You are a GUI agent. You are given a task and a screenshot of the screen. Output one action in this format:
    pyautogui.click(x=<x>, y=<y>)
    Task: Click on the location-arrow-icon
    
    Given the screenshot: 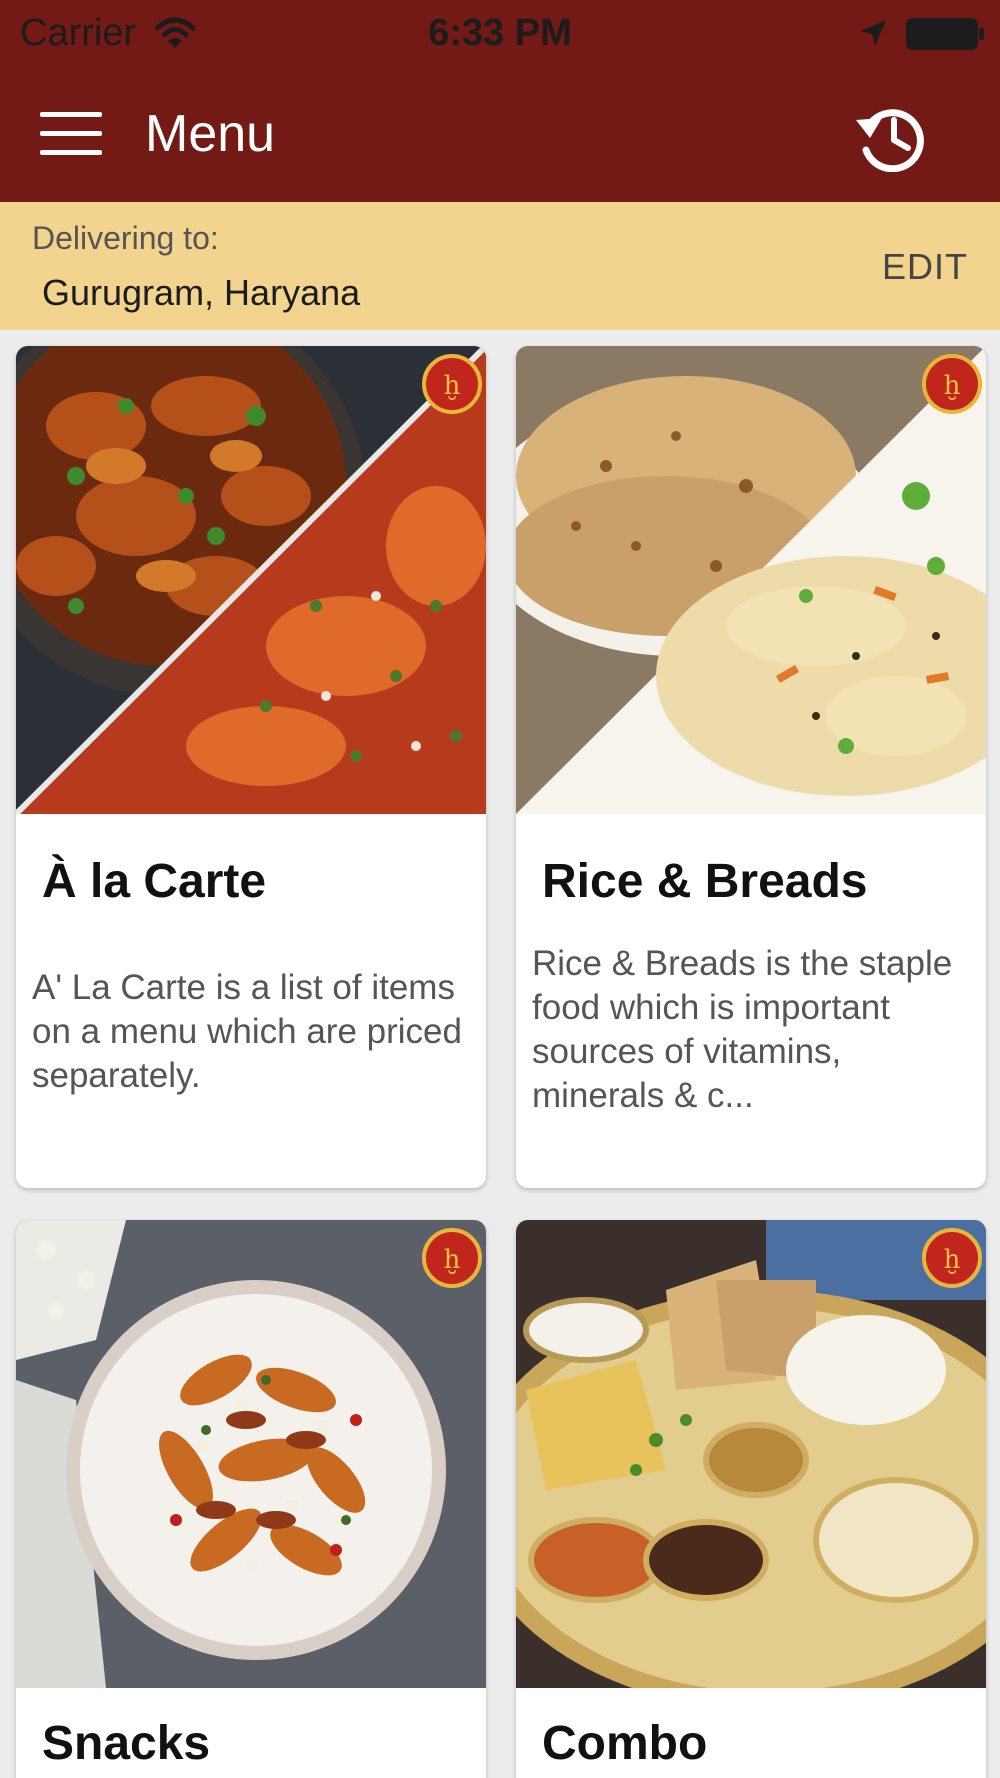 What is the action you would take?
    pyautogui.click(x=873, y=35)
    